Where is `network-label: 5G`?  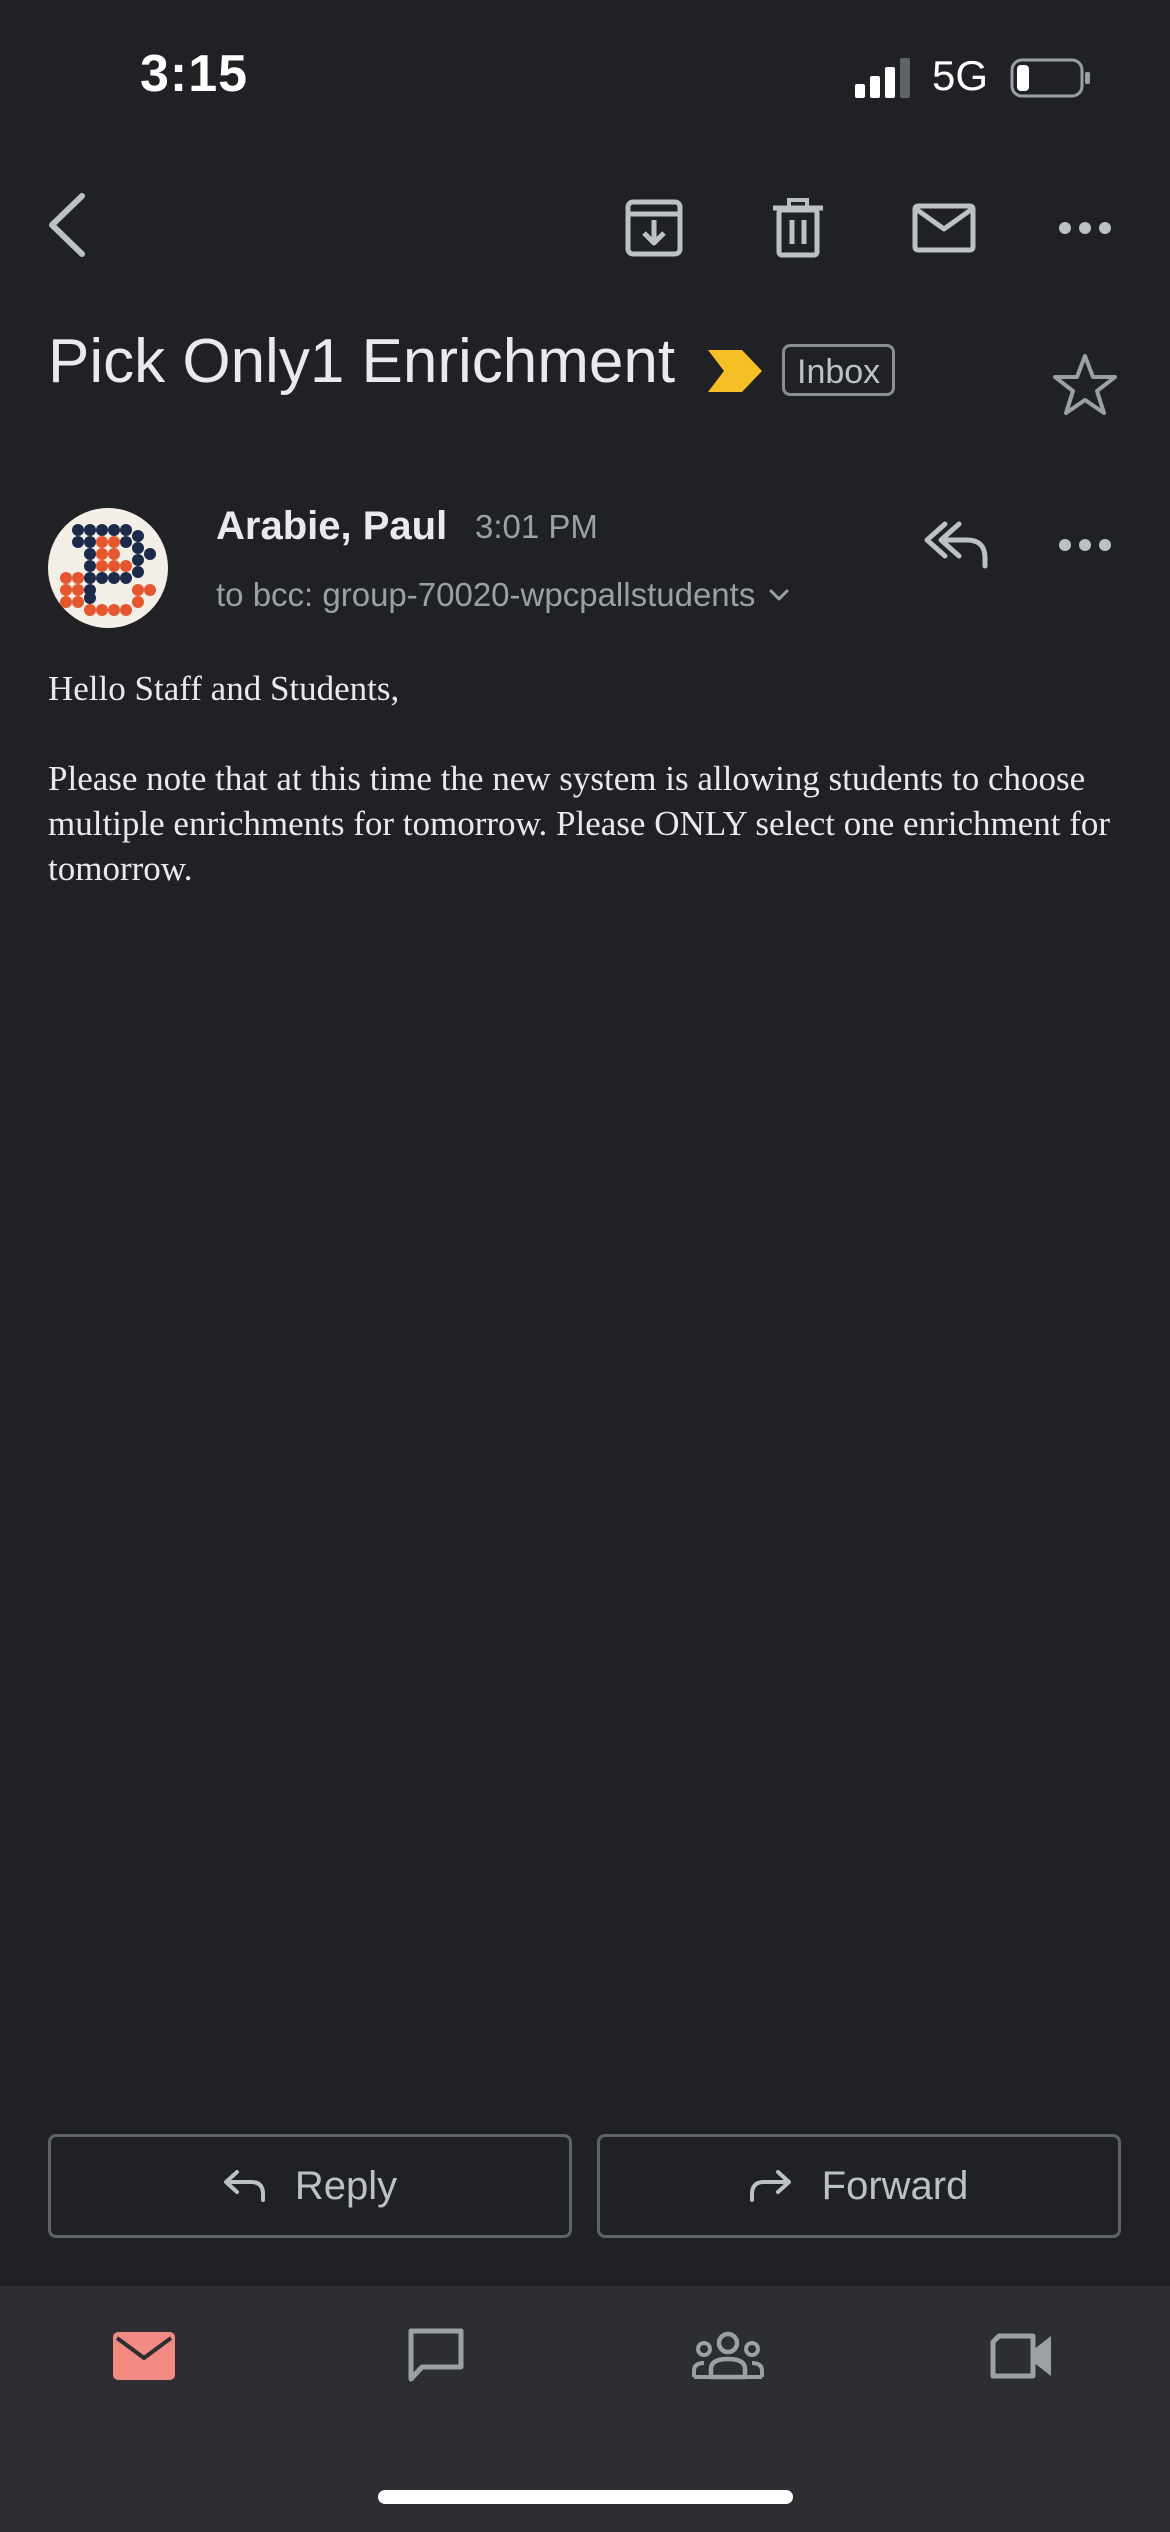
network-label: 5G is located at coordinates (960, 75).